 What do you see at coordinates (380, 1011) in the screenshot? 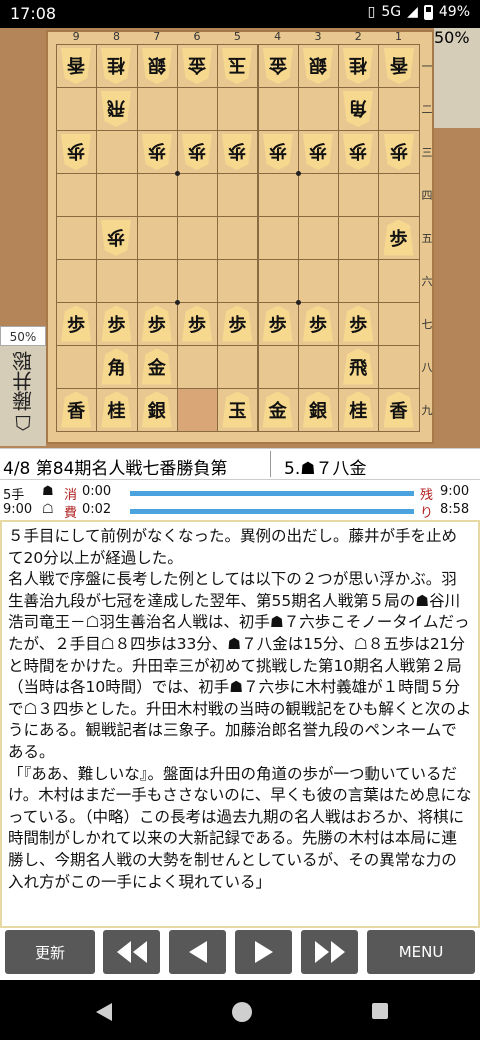
I see `recents-icon` at bounding box center [380, 1011].